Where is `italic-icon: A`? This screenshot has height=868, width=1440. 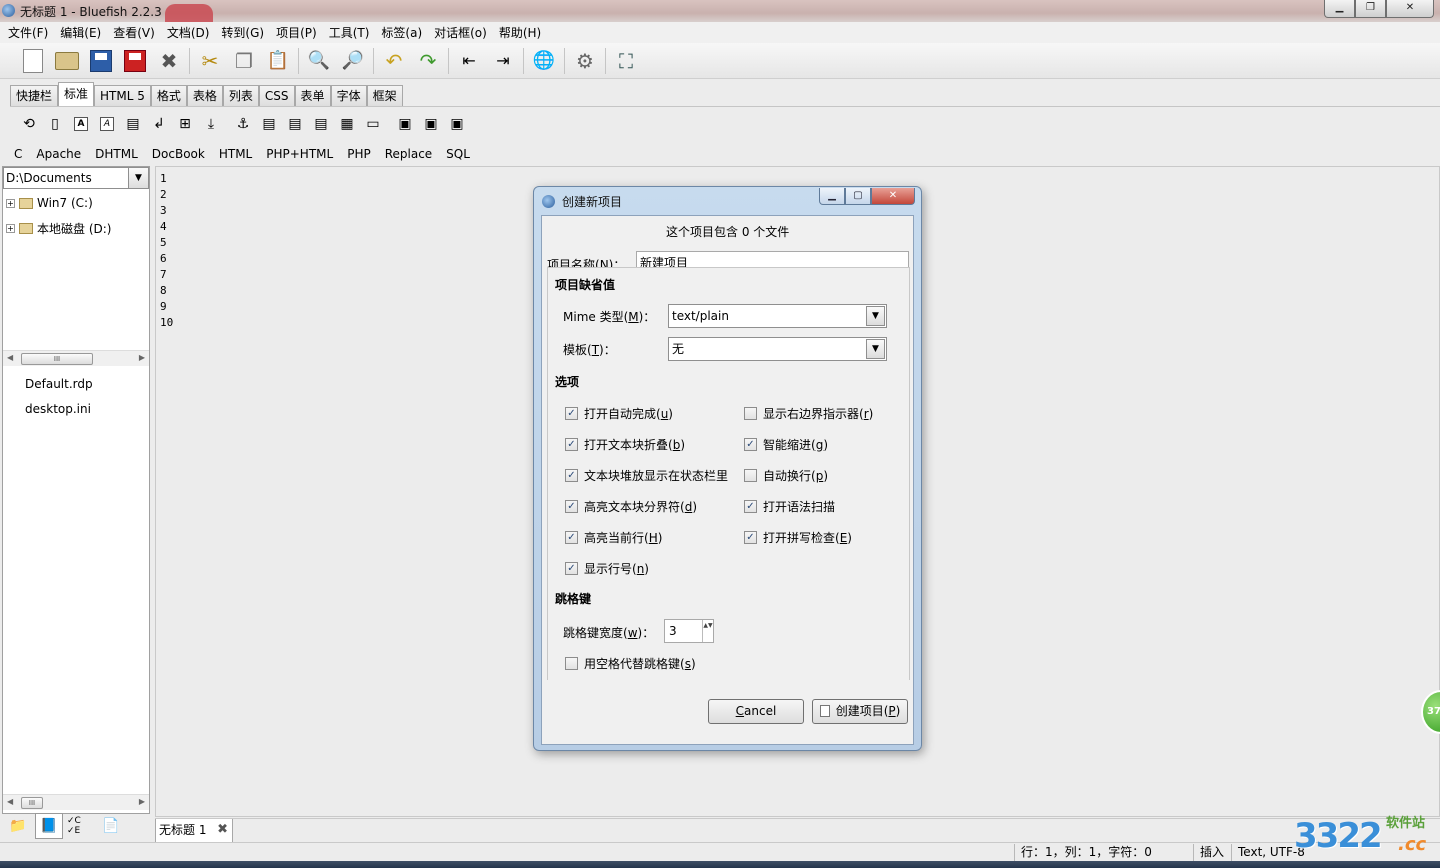
italic-icon: A is located at coordinates (107, 124).